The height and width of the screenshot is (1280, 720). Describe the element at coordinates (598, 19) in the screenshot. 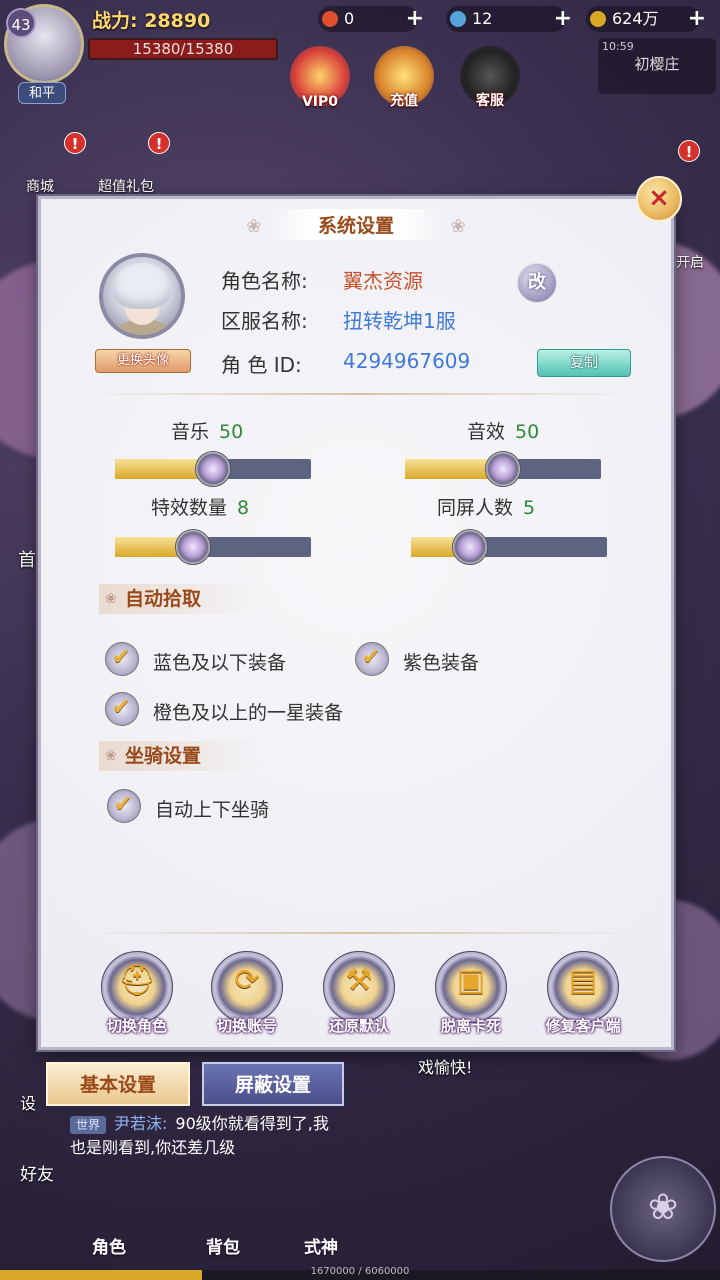

I see `coin-icon` at that location.